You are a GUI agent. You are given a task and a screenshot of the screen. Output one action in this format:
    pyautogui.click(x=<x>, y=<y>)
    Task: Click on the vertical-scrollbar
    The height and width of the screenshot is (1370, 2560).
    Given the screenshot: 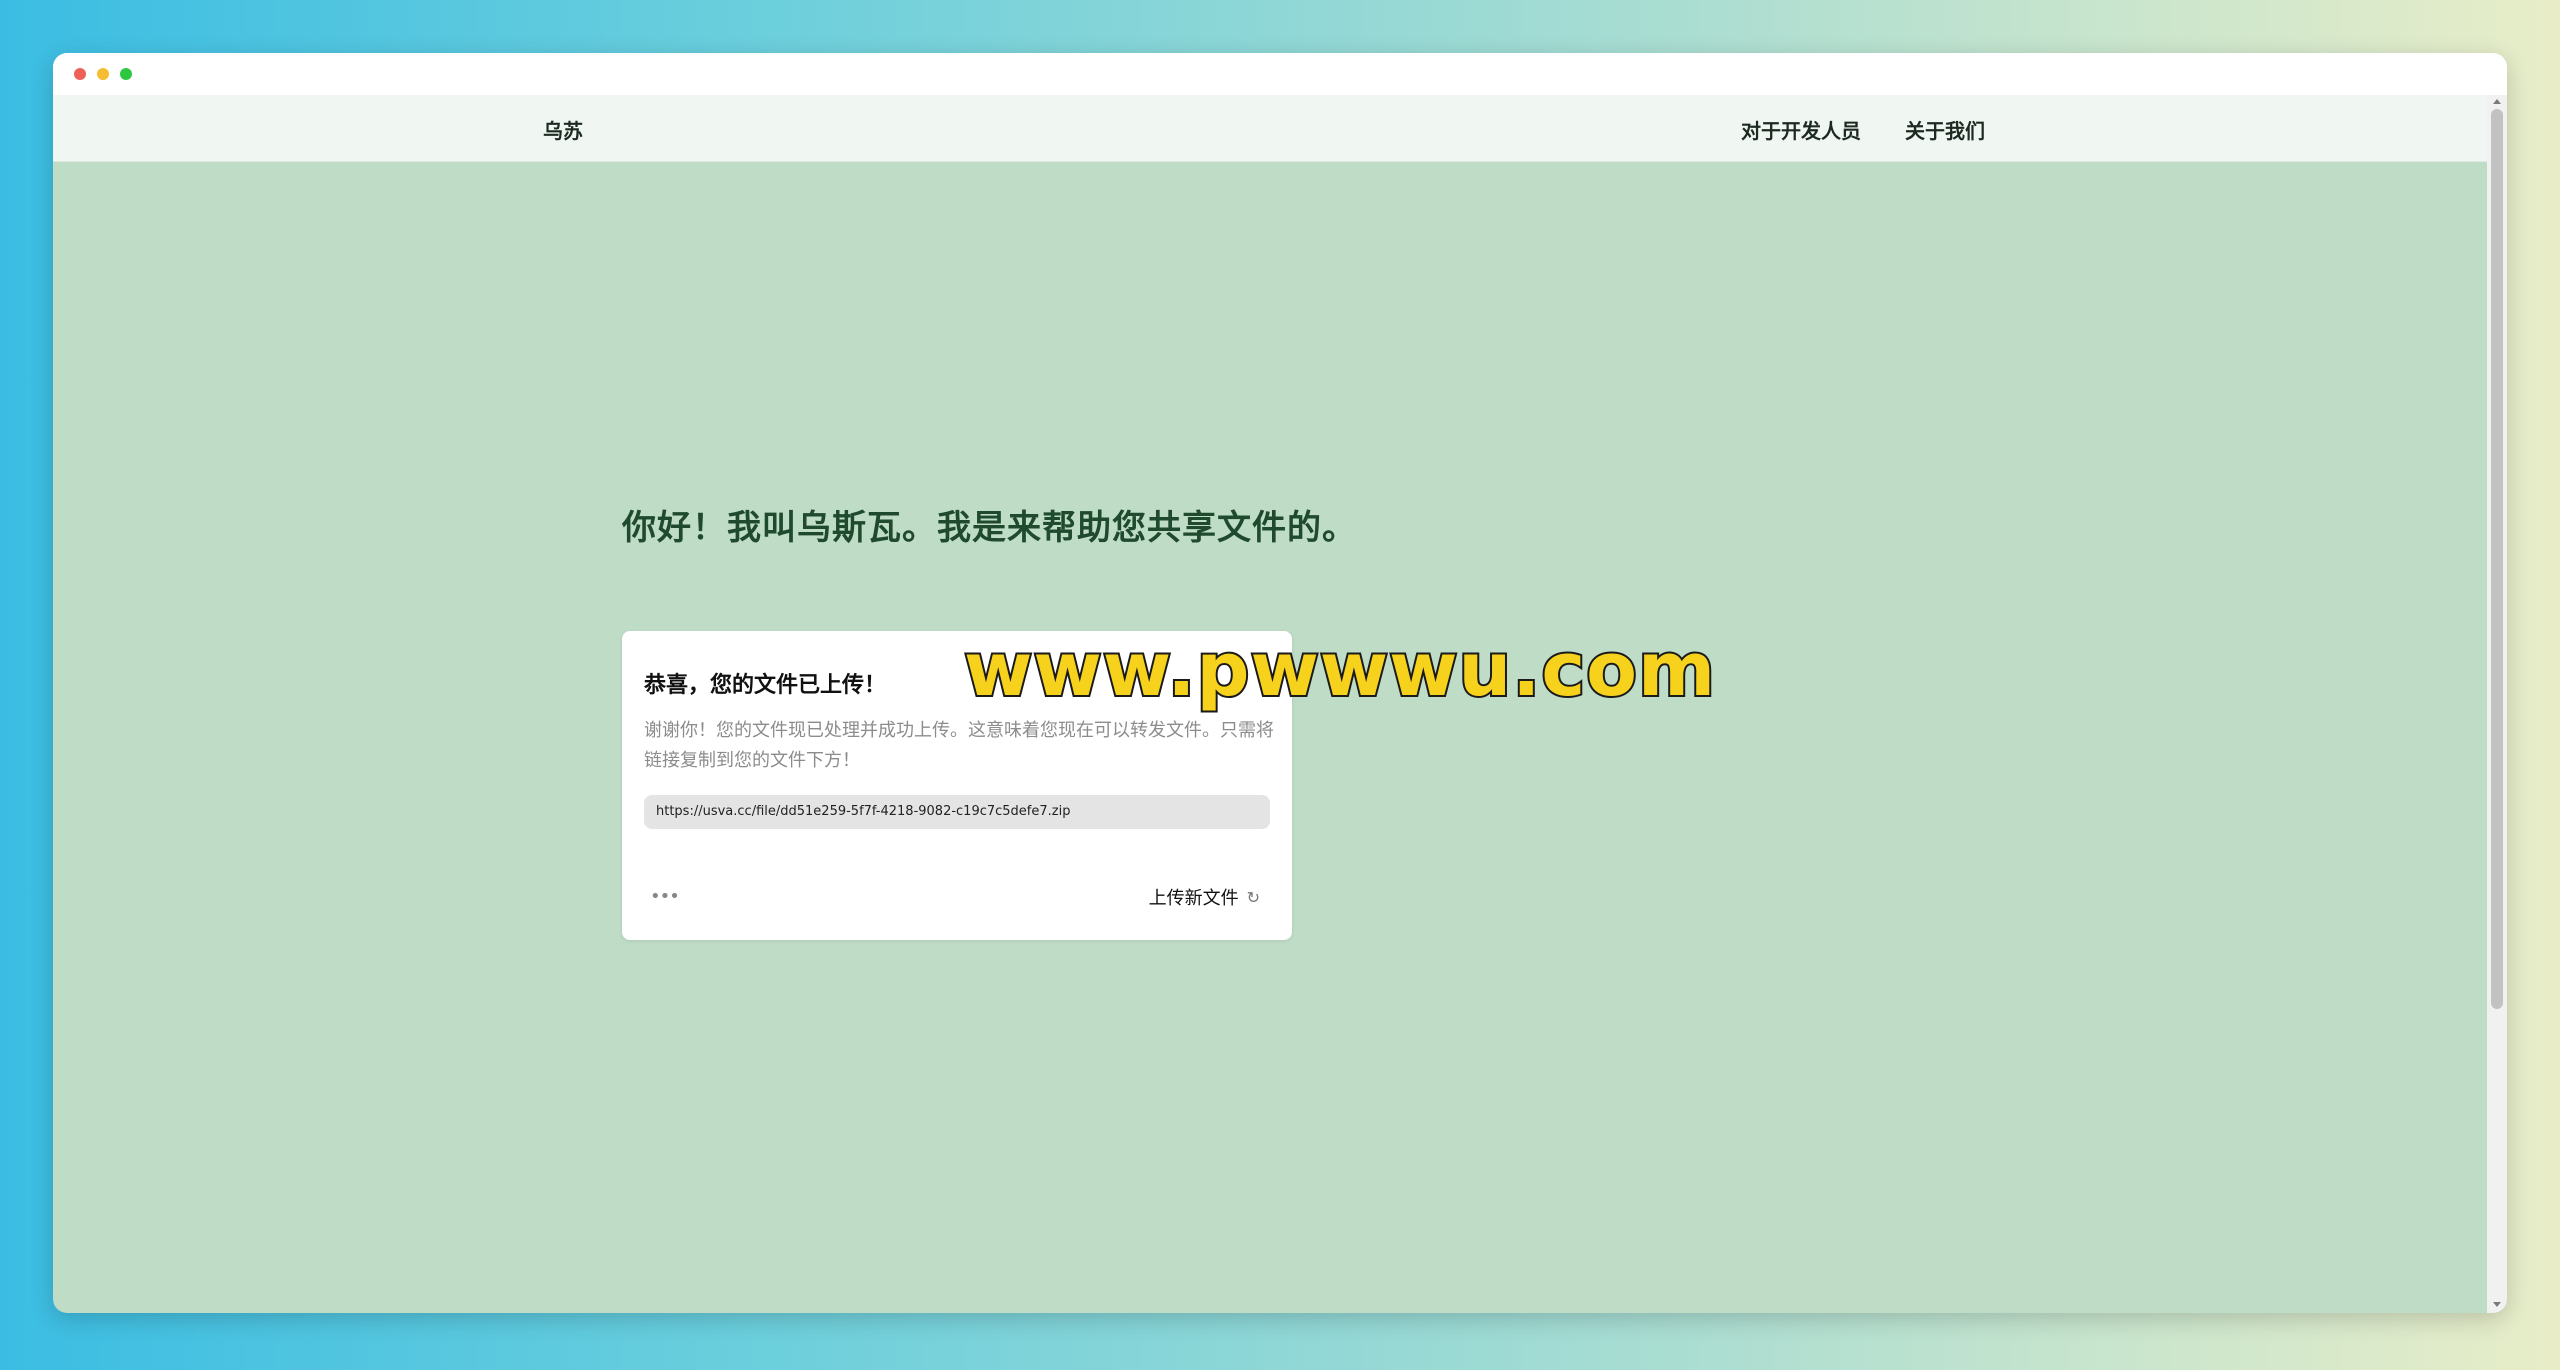 What is the action you would take?
    pyautogui.click(x=2497, y=704)
    